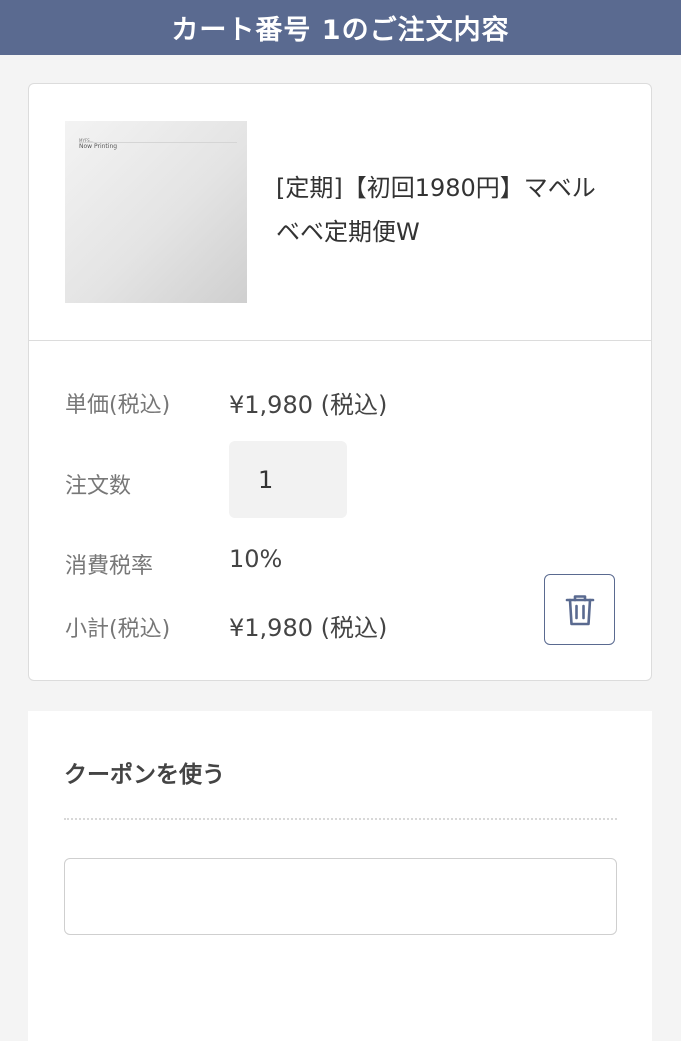 This screenshot has width=681, height=1041. Describe the element at coordinates (308, 405) in the screenshot. I see `unit-price-value: ¥1,980 (税込)` at that location.